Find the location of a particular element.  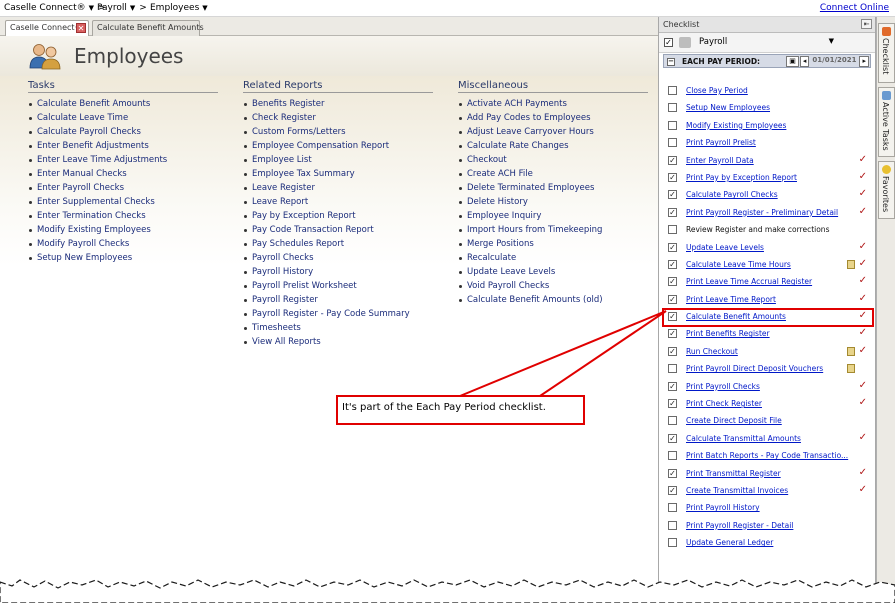

calendar-icon: ▣ is located at coordinates (792, 61).